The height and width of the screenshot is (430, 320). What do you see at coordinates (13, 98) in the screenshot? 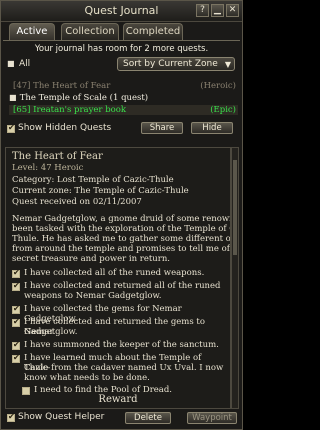
I see `collapse-icon: ■` at bounding box center [13, 98].